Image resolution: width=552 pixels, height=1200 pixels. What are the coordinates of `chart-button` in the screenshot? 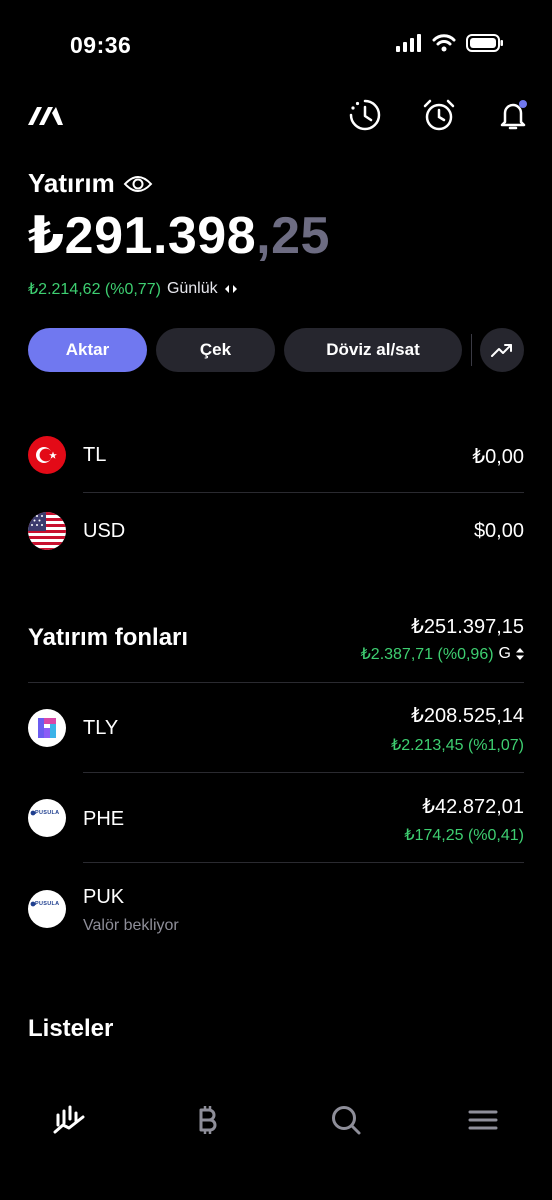 It's located at (502, 350).